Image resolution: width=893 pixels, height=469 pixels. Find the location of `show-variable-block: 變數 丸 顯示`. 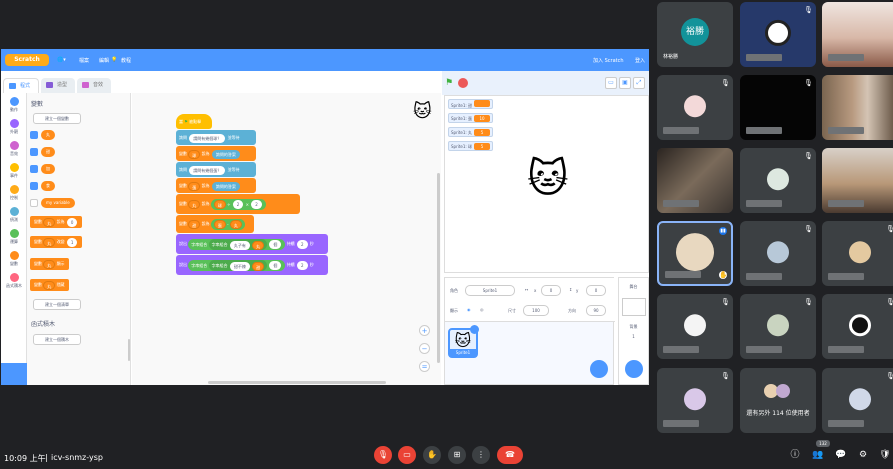

show-variable-block: 變數 丸 顯示 is located at coordinates (49, 264).